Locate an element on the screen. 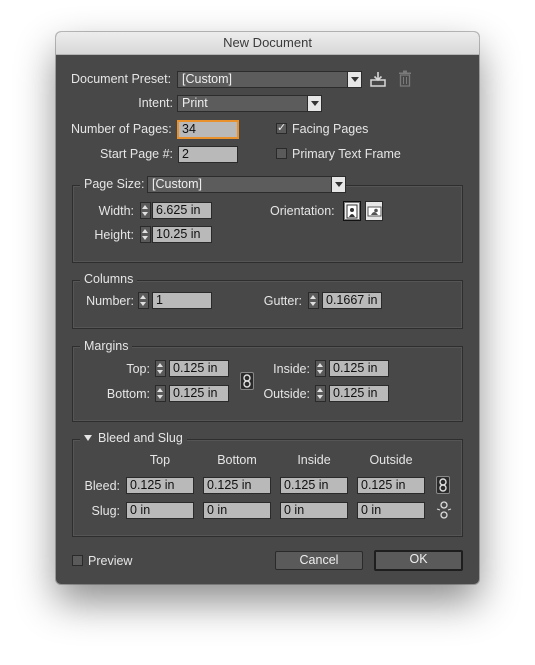  start-page-input: 2 is located at coordinates (208, 154).